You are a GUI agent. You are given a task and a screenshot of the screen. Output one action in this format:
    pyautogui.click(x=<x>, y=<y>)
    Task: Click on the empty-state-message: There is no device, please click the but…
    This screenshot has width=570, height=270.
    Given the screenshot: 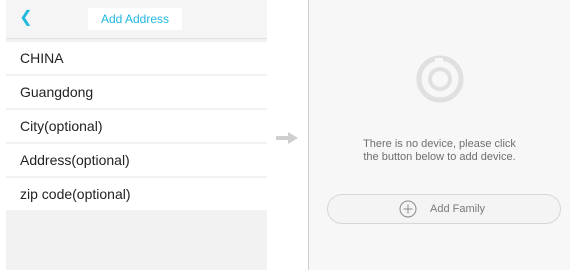 What is the action you would take?
    pyautogui.click(x=439, y=151)
    